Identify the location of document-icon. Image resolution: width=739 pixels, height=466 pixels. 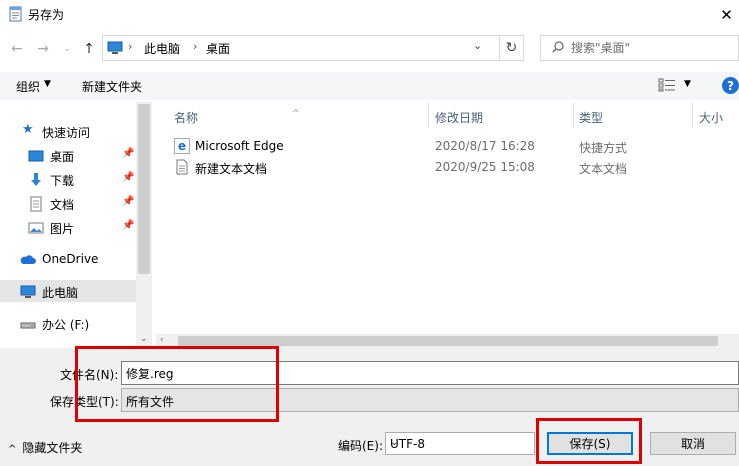
(36, 204).